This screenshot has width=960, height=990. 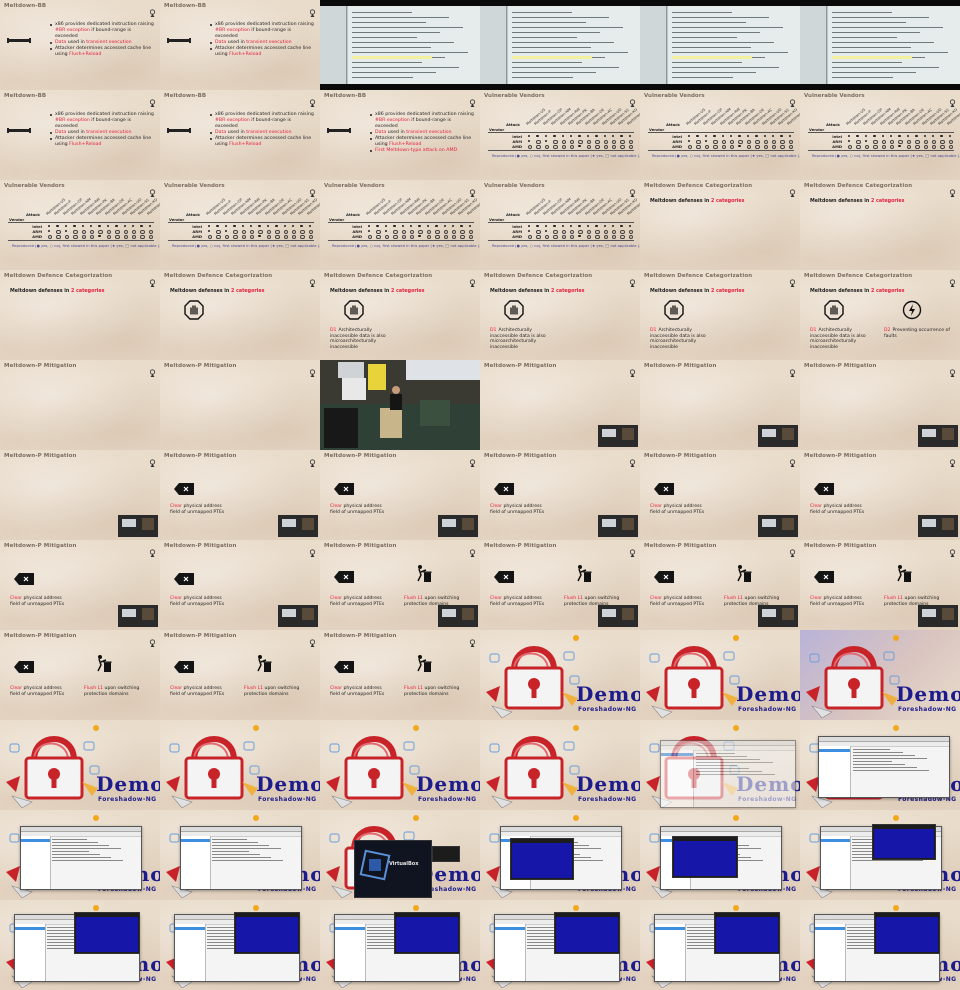 I want to click on vm-details, so click(x=899, y=771).